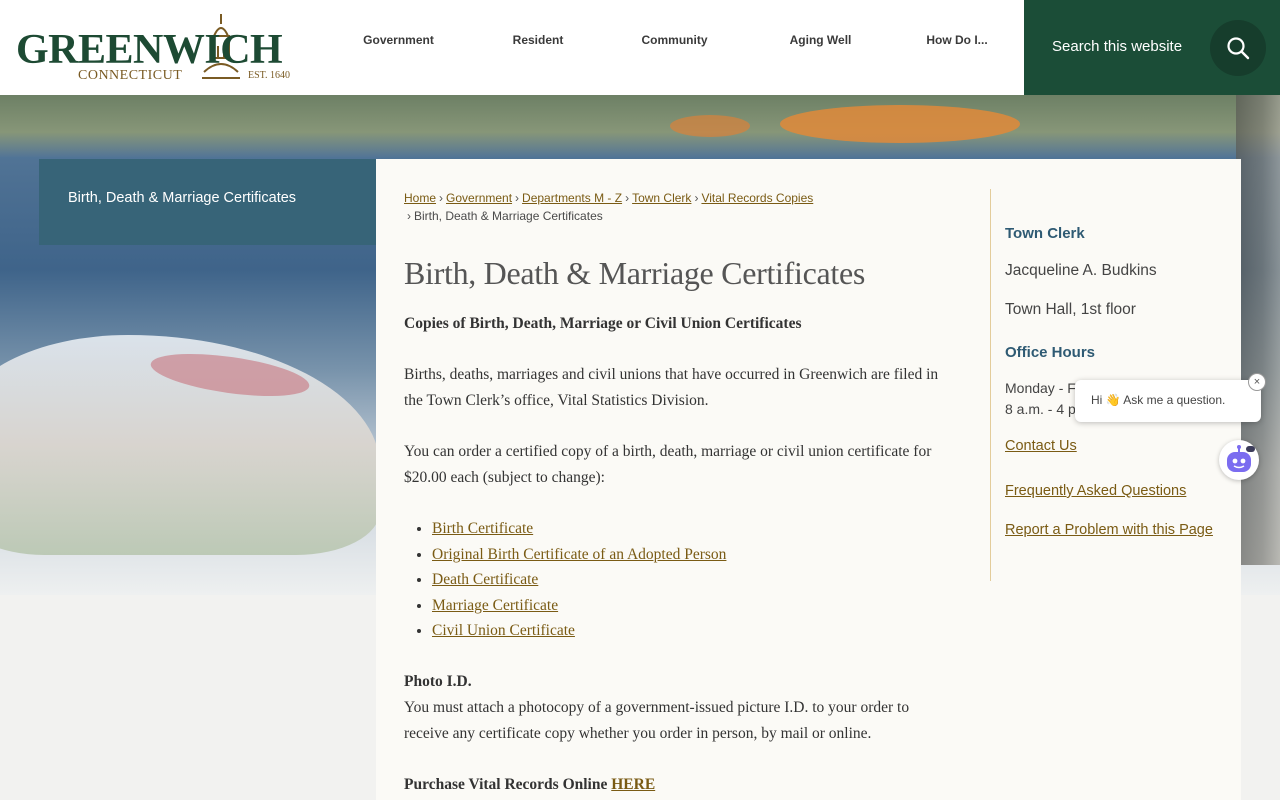 The image size is (1280, 800). What do you see at coordinates (420, 198) in the screenshot?
I see `breadcrumb-home: Home` at bounding box center [420, 198].